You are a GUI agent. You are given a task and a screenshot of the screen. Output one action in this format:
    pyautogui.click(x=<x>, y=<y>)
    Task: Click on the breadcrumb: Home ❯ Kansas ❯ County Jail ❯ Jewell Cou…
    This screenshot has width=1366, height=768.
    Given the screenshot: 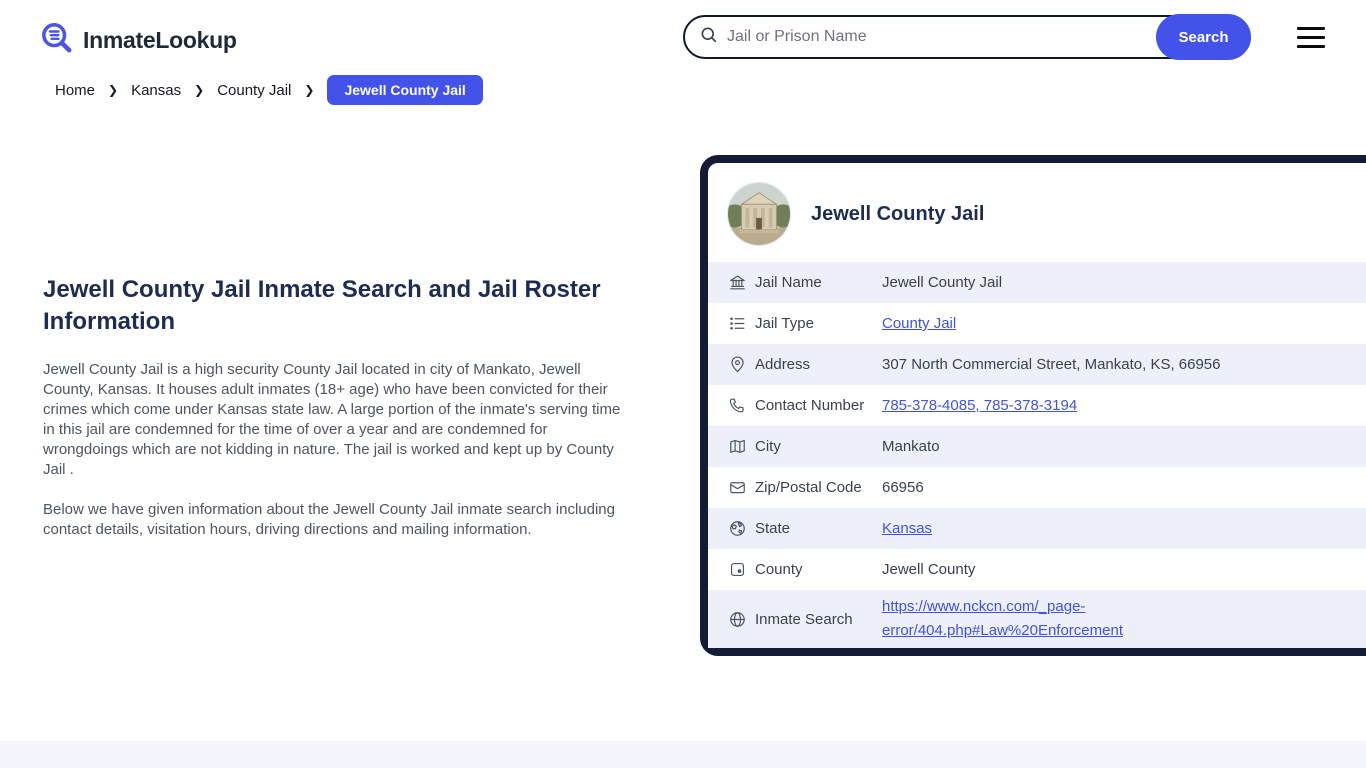 What is the action you would take?
    pyautogui.click(x=269, y=90)
    